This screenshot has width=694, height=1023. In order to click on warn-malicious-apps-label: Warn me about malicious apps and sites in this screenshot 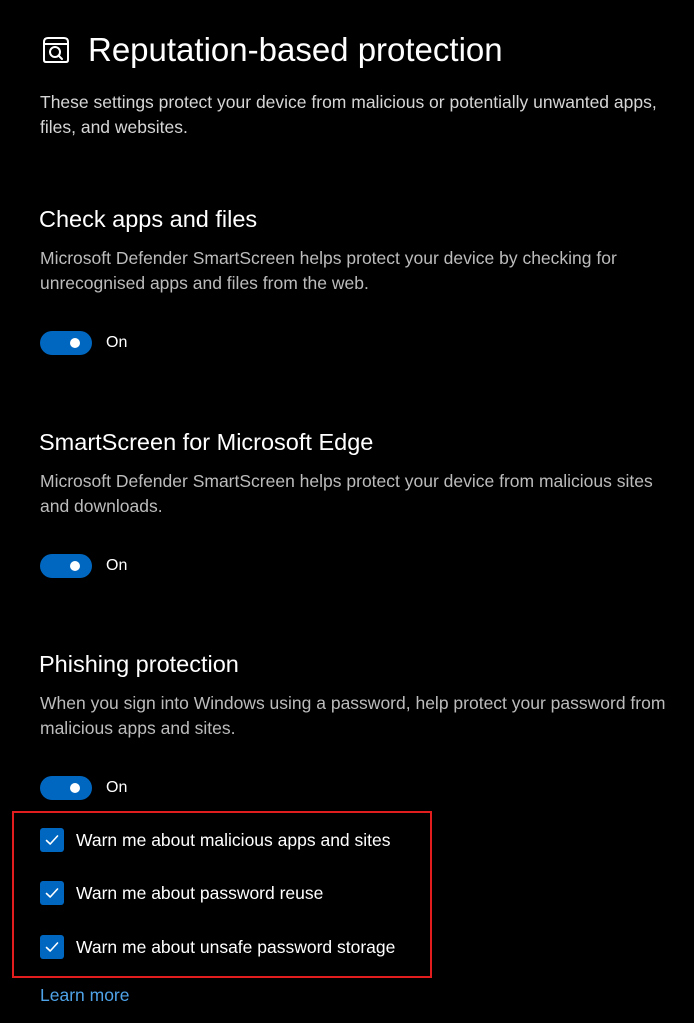, I will do `click(233, 840)`.